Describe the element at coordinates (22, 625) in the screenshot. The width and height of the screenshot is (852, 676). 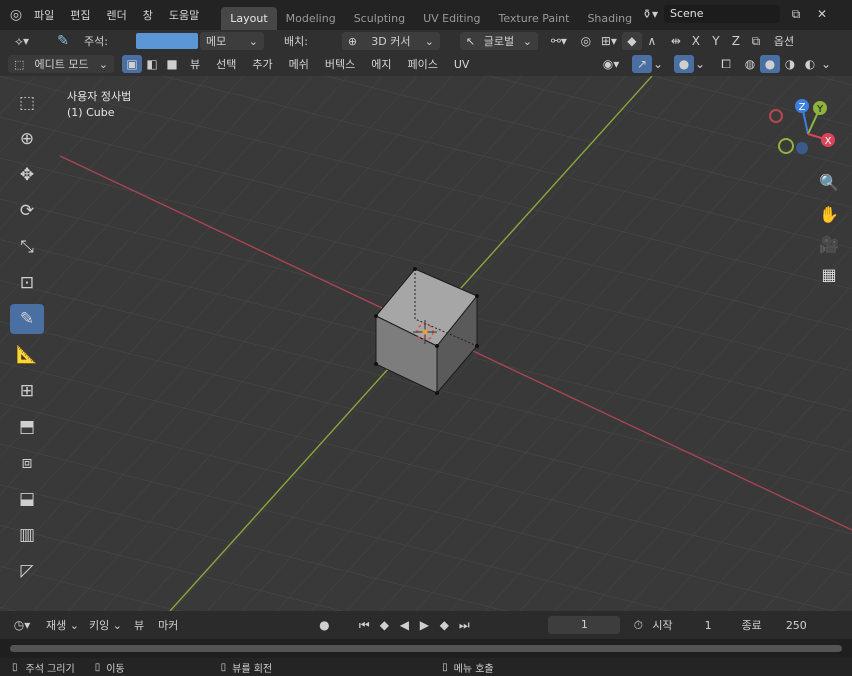
I see `timeline-editor-icon: ◷▾` at that location.